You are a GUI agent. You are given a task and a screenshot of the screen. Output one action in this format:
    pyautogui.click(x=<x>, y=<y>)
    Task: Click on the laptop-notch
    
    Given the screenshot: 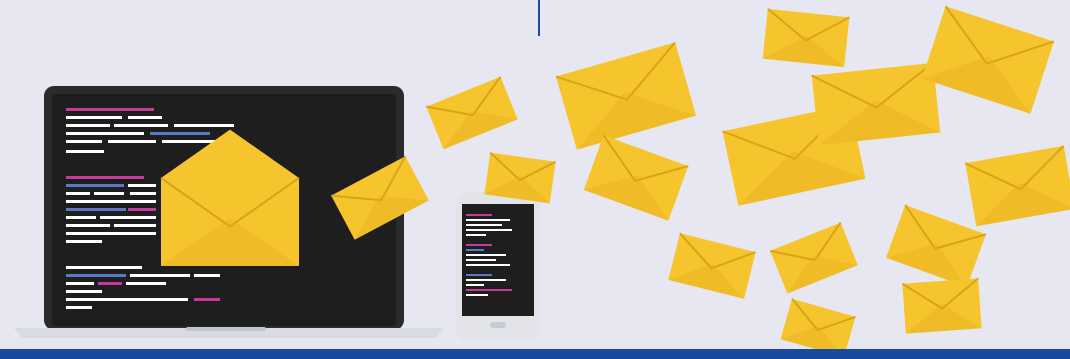 What is the action you would take?
    pyautogui.click(x=226, y=329)
    